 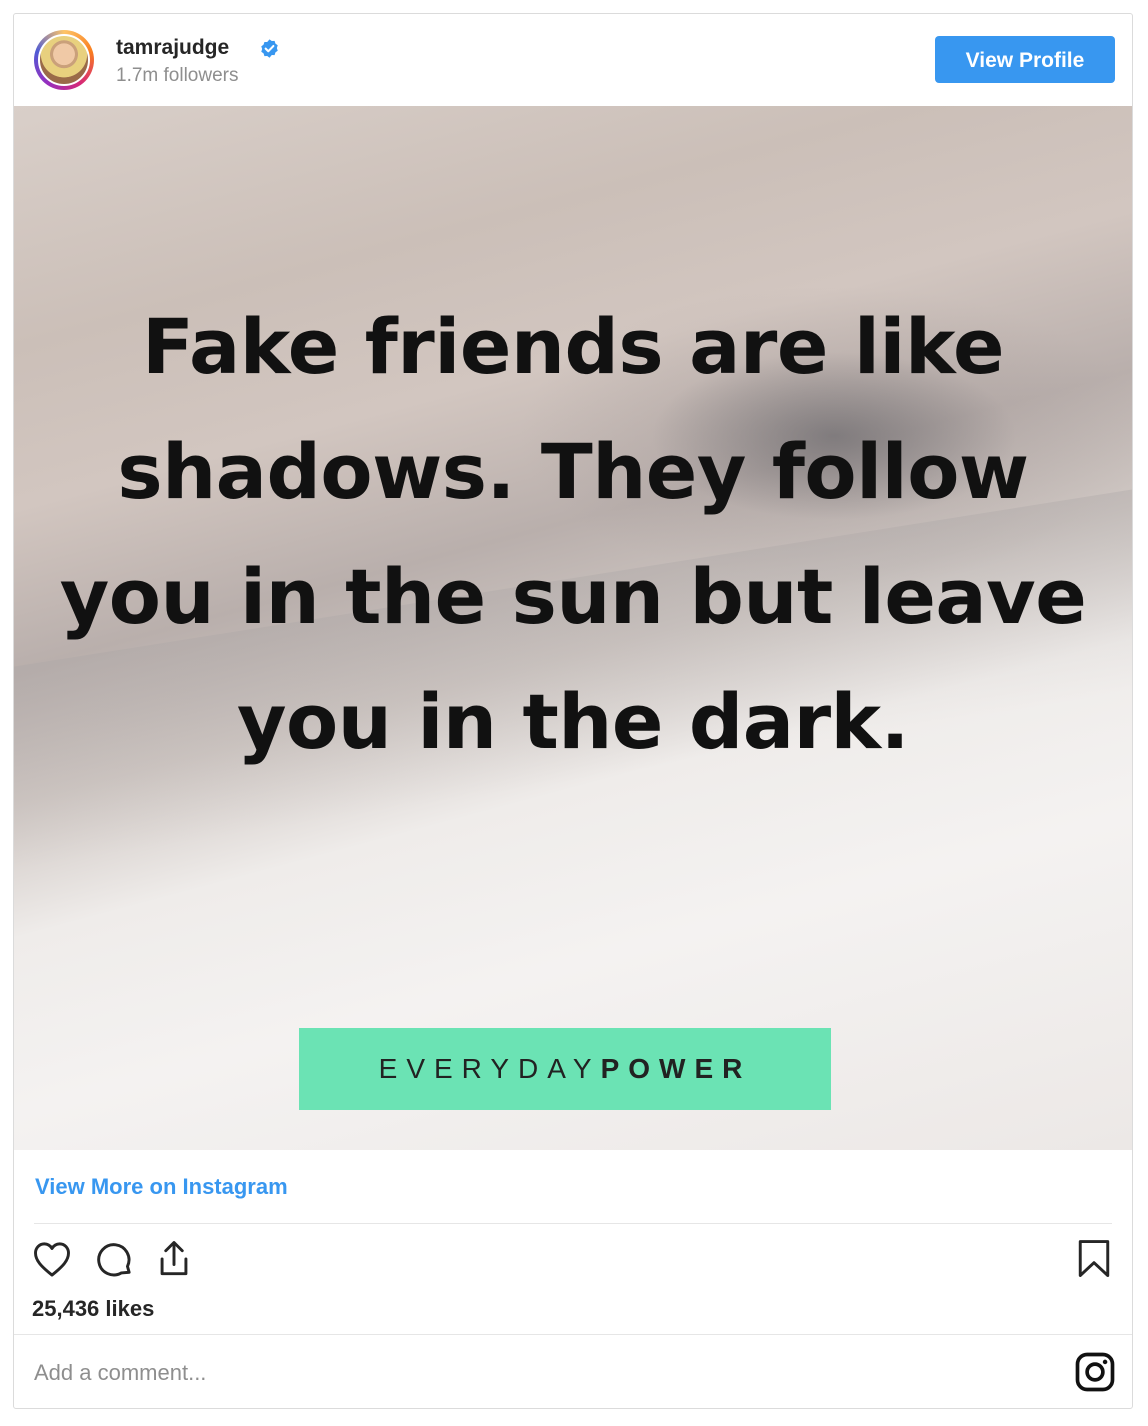 I want to click on avatar-image, so click(x=64, y=60).